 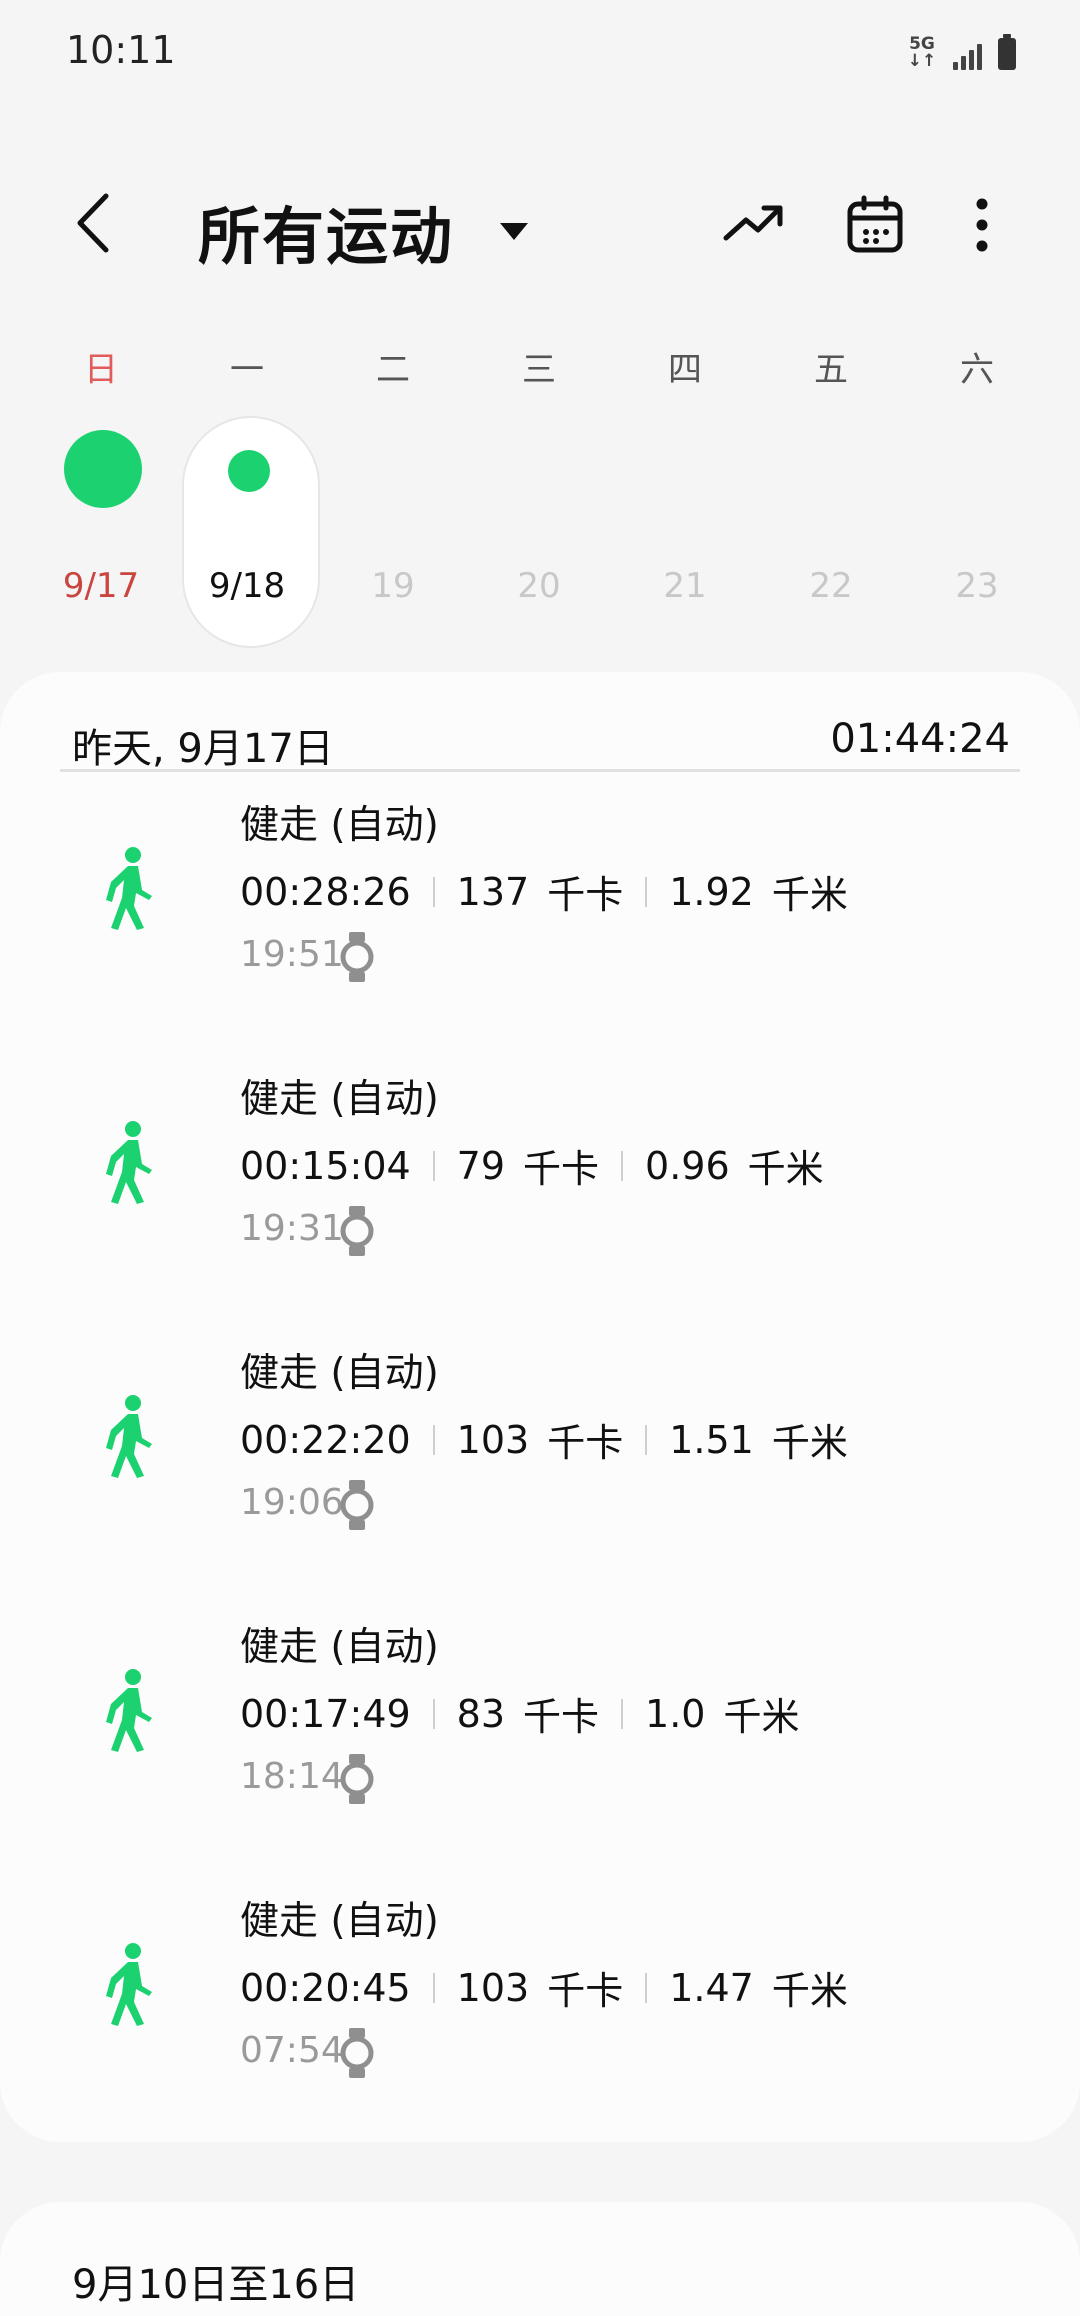 I want to click on workout-stats: 00:20:45 103 千卡 1.47 千米, so click(x=544, y=1987).